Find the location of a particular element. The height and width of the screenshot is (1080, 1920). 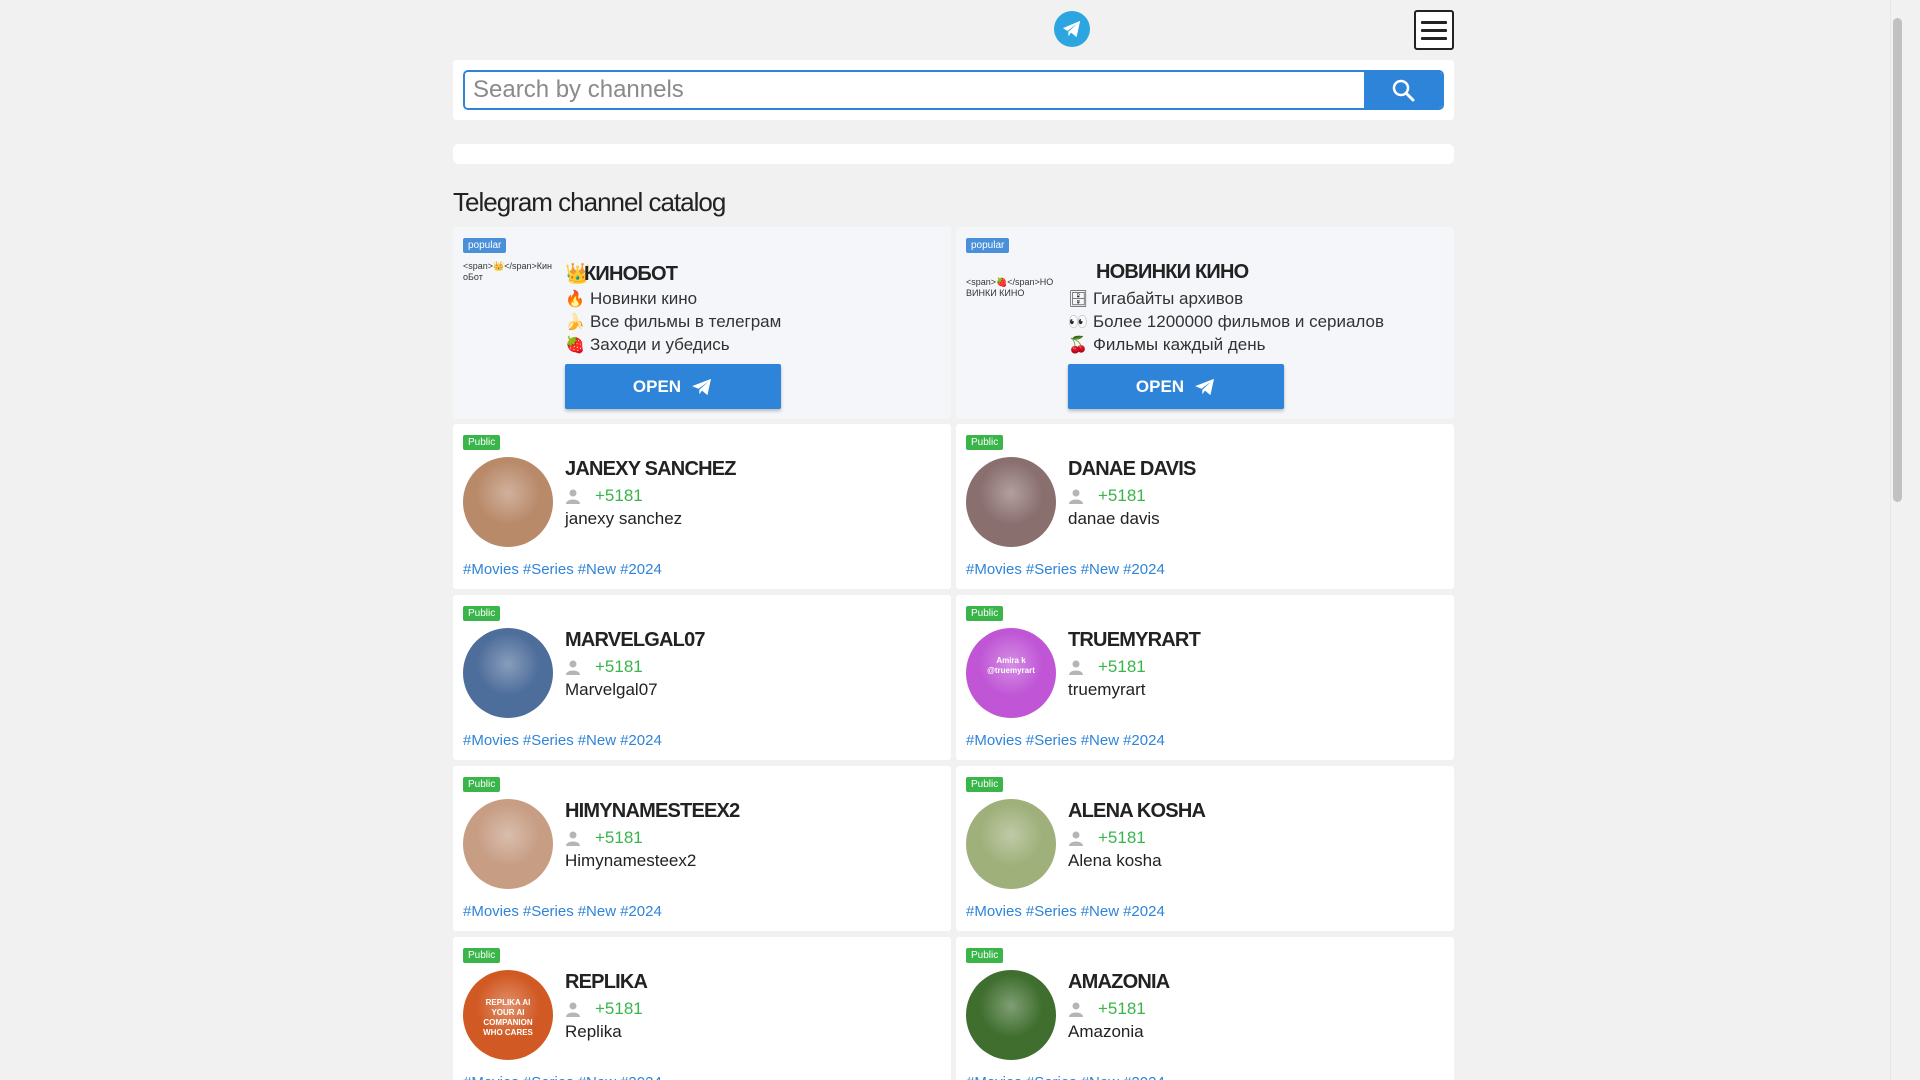

channel-avatar: REPLIKA AI YOUR AI COMPANION WHO CARES is located at coordinates (508, 1015).